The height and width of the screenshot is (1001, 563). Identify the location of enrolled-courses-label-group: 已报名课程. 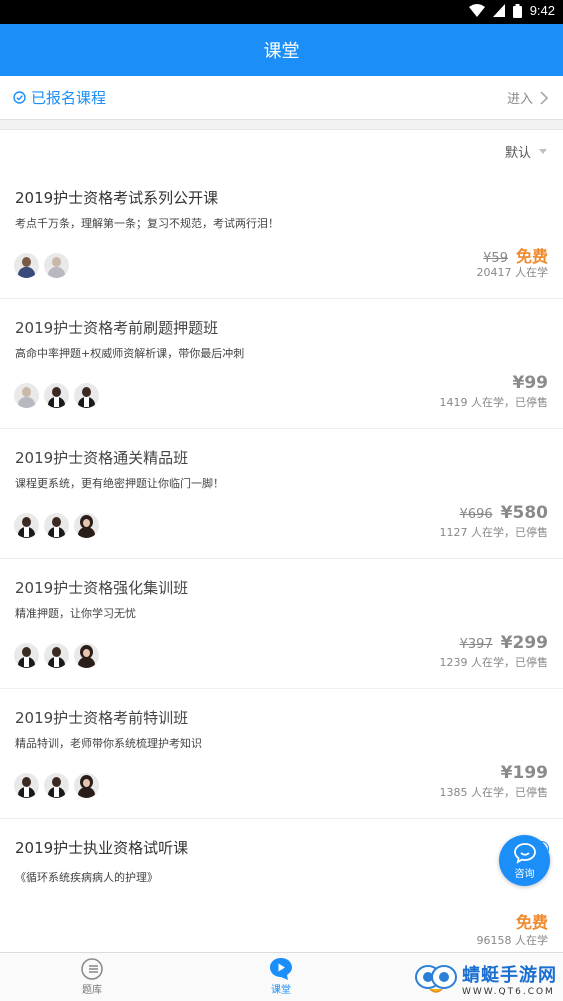
(59, 97).